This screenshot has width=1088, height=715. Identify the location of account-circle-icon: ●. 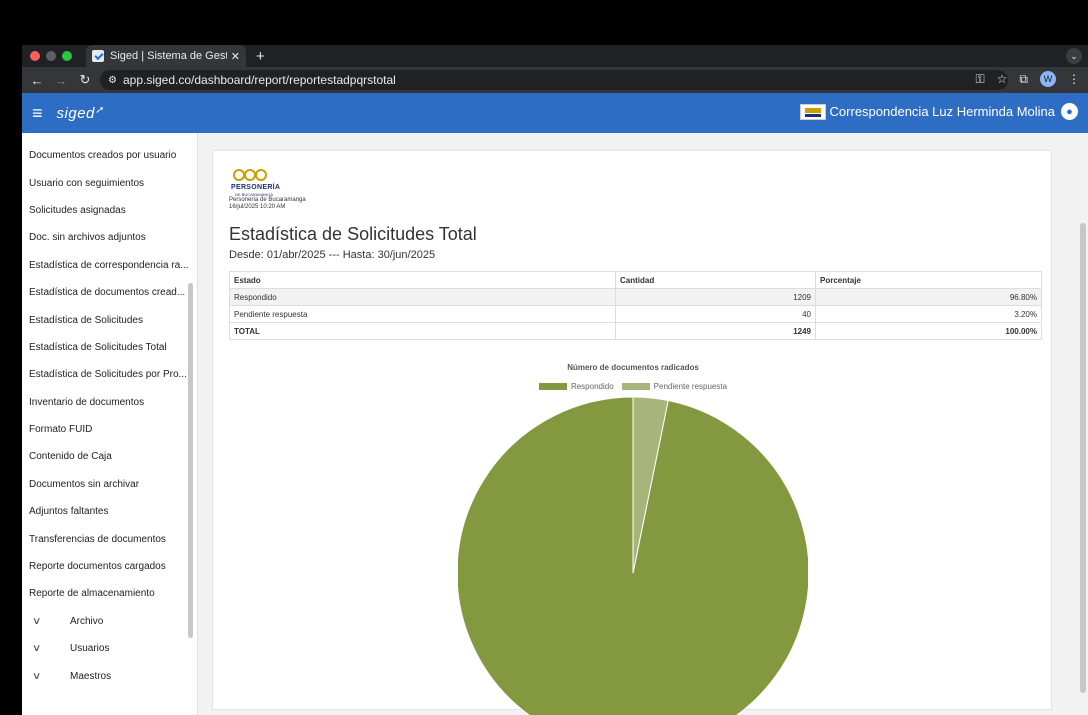
(1069, 111).